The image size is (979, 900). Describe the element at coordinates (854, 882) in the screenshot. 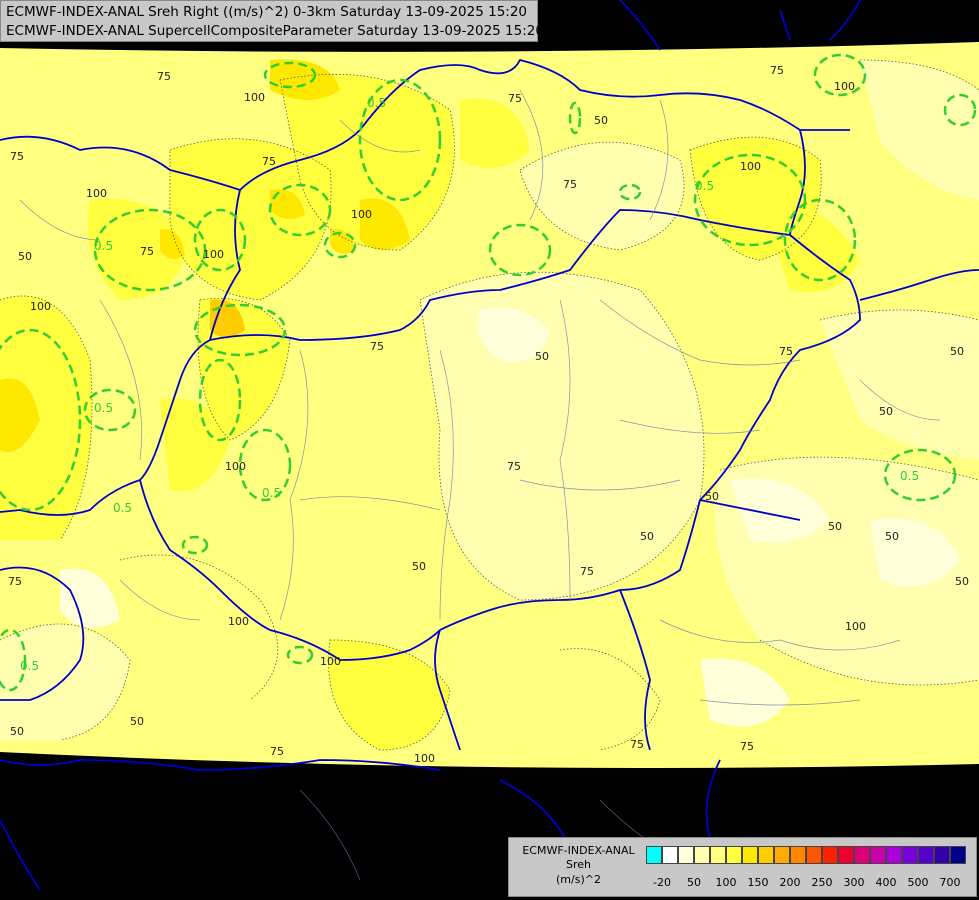

I see `legend-tick-label: 300` at that location.